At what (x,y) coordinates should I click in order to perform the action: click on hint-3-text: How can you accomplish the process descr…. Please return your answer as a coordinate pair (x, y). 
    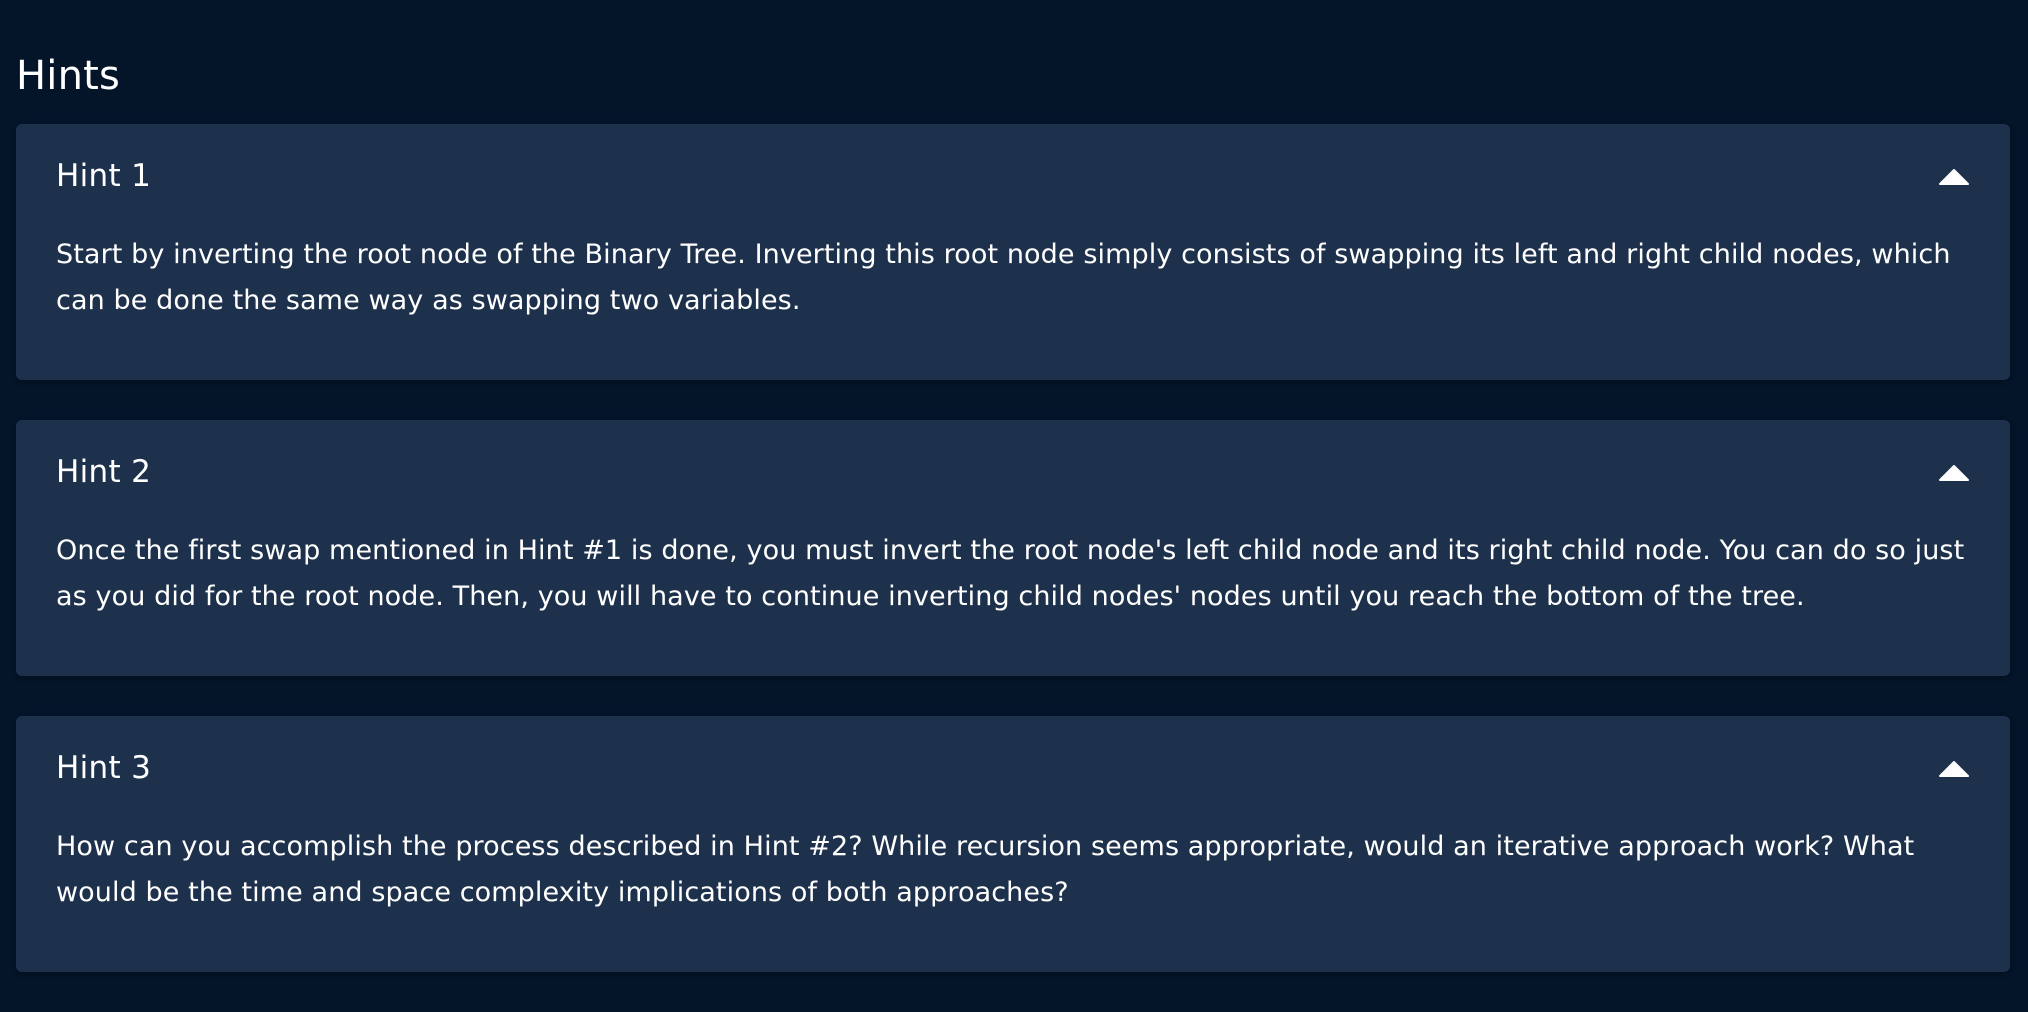
    Looking at the image, I should click on (985, 869).